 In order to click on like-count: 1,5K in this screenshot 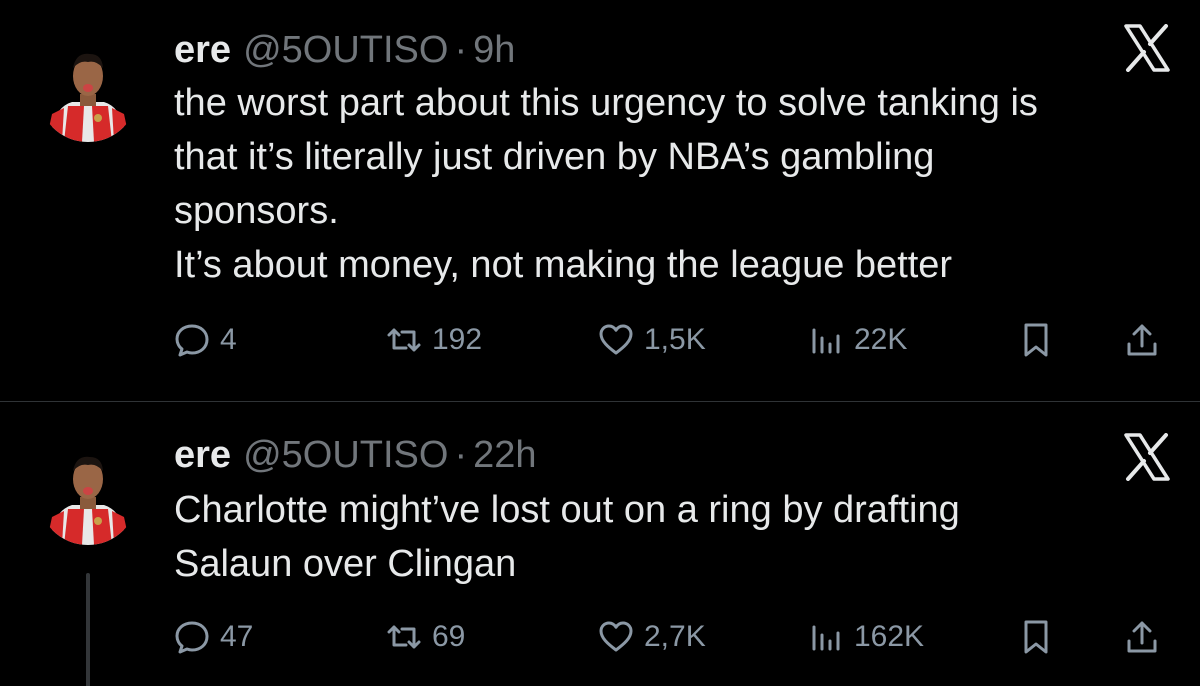, I will do `click(675, 339)`.